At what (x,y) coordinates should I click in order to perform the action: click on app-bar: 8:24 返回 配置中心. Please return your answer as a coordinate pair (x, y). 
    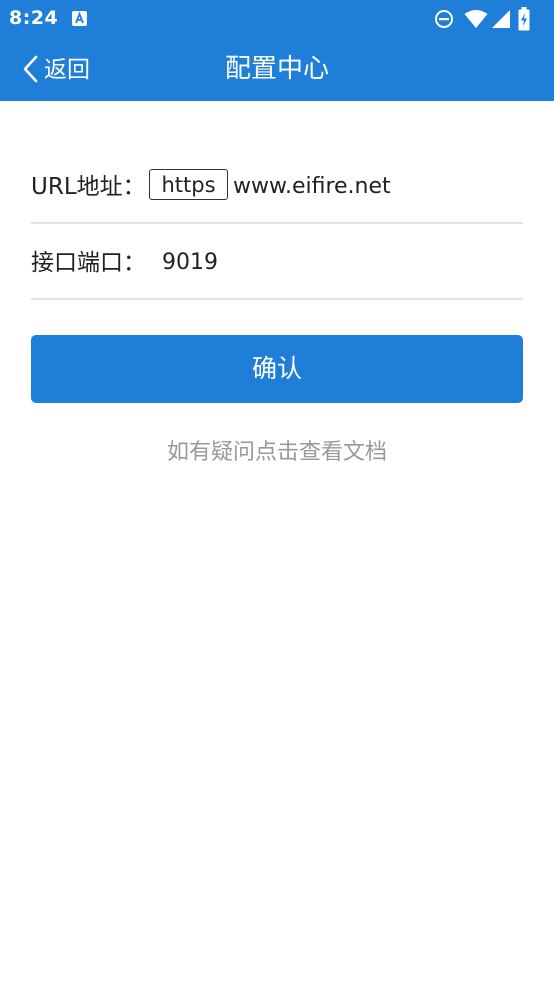
    Looking at the image, I should click on (277, 50).